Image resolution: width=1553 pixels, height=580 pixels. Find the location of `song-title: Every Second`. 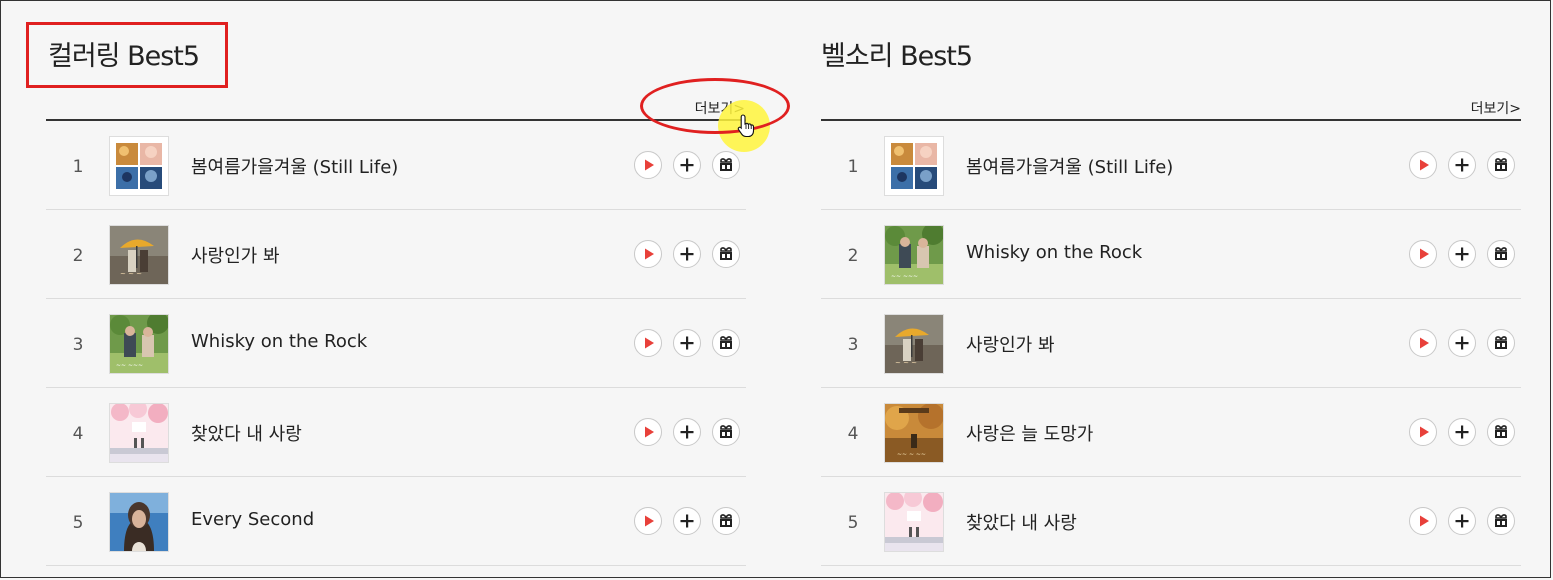

song-title: Every Second is located at coordinates (252, 519).